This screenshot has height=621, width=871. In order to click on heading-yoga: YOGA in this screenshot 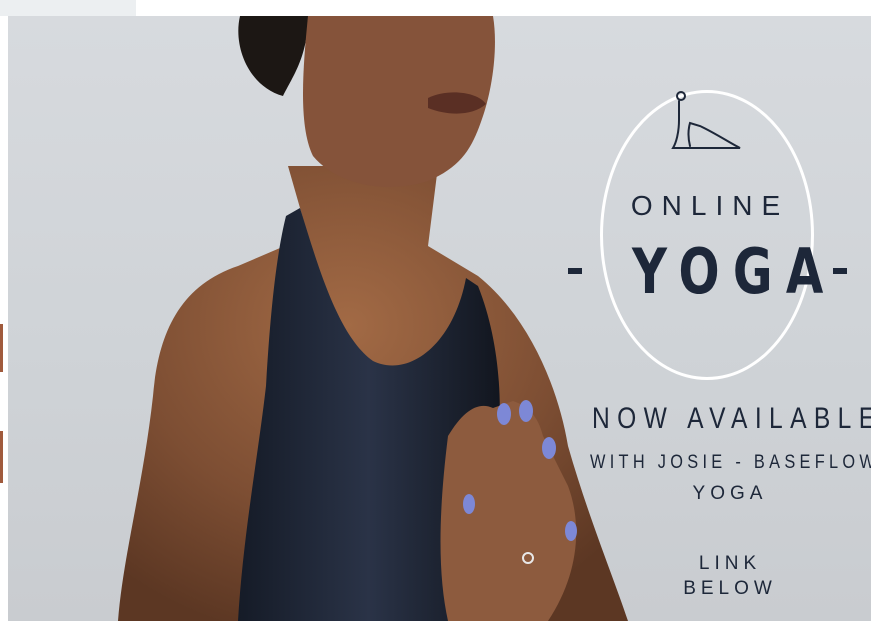, I will do `click(734, 271)`.